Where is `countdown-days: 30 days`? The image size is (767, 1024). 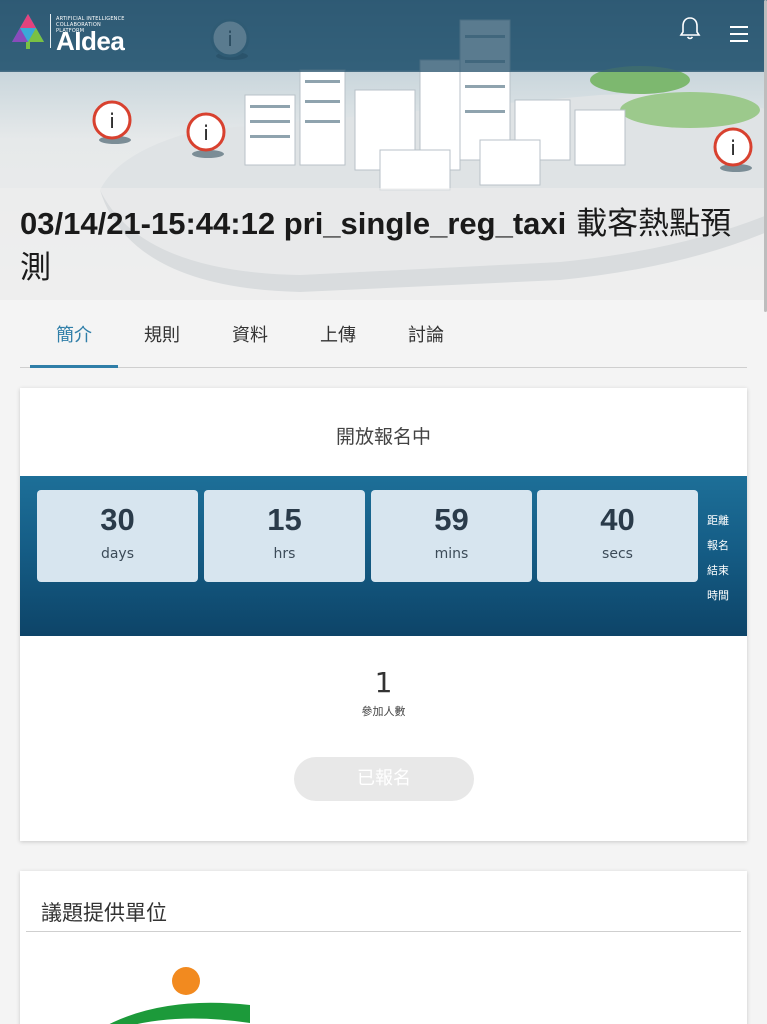
countdown-days: 30 days is located at coordinates (117, 536).